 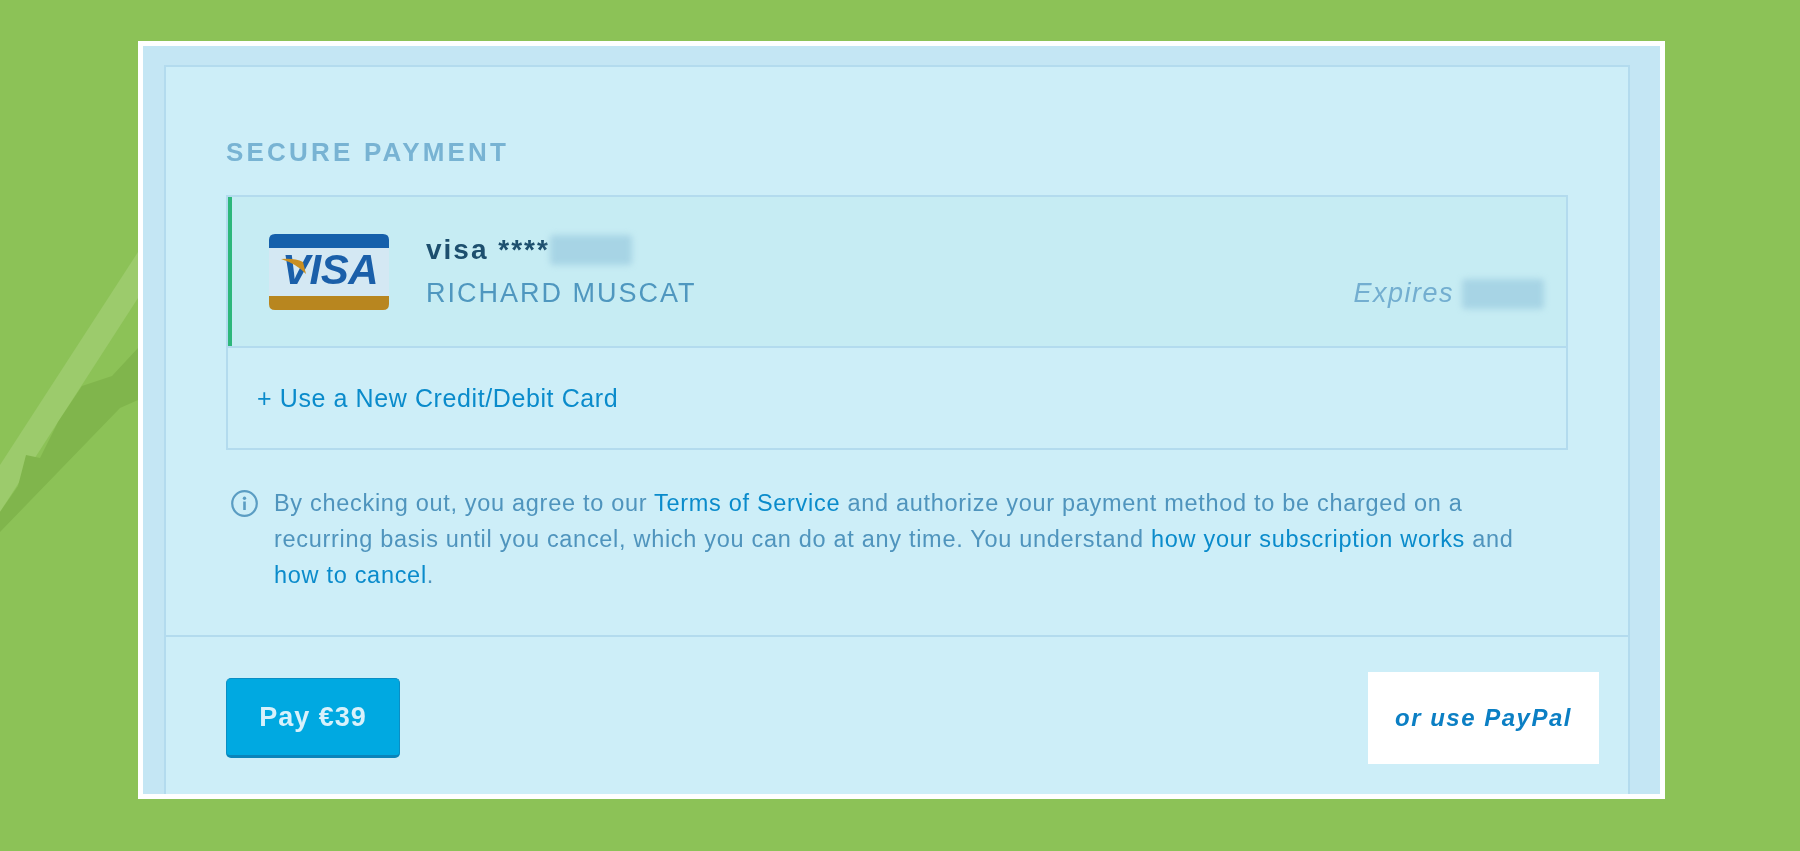 I want to click on paypal-button: or use PayPal, so click(x=1483, y=718).